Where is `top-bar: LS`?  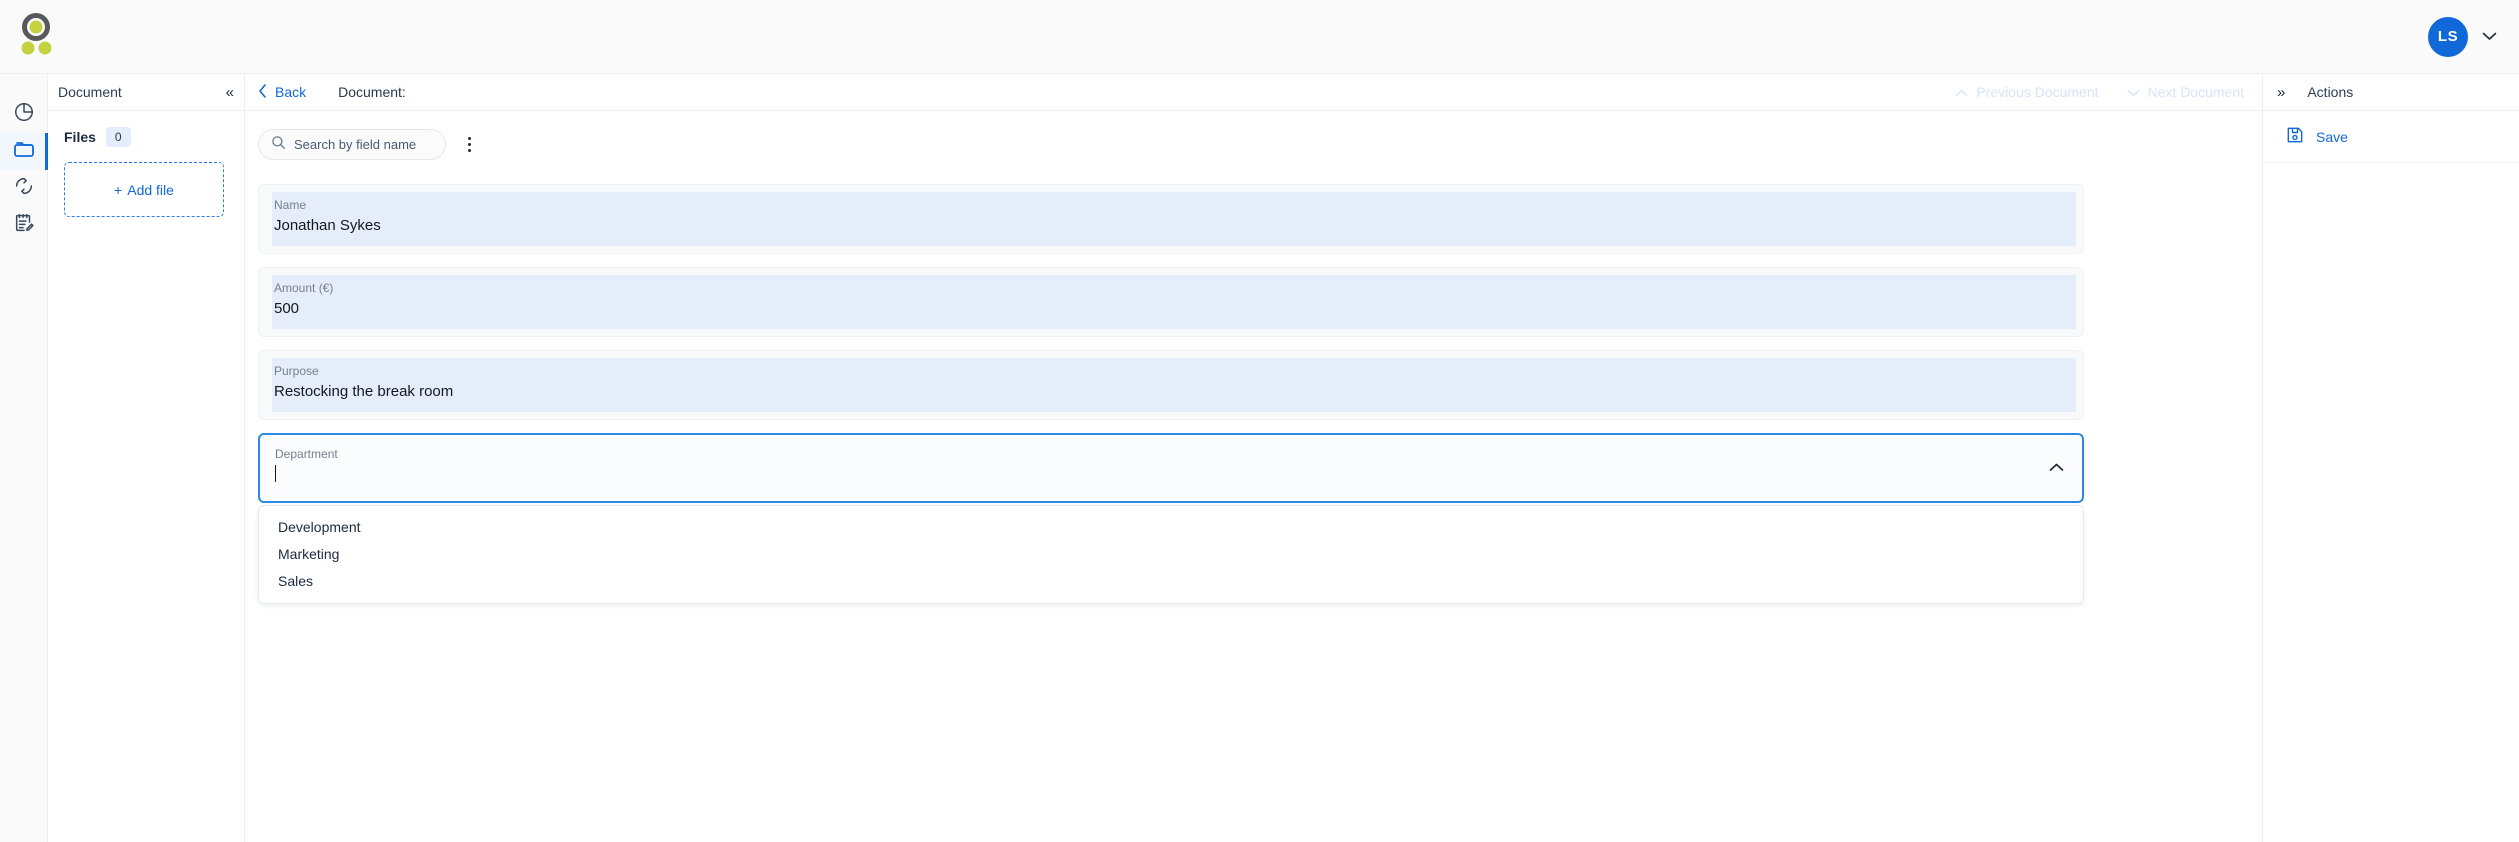
top-bar: LS is located at coordinates (1259, 37).